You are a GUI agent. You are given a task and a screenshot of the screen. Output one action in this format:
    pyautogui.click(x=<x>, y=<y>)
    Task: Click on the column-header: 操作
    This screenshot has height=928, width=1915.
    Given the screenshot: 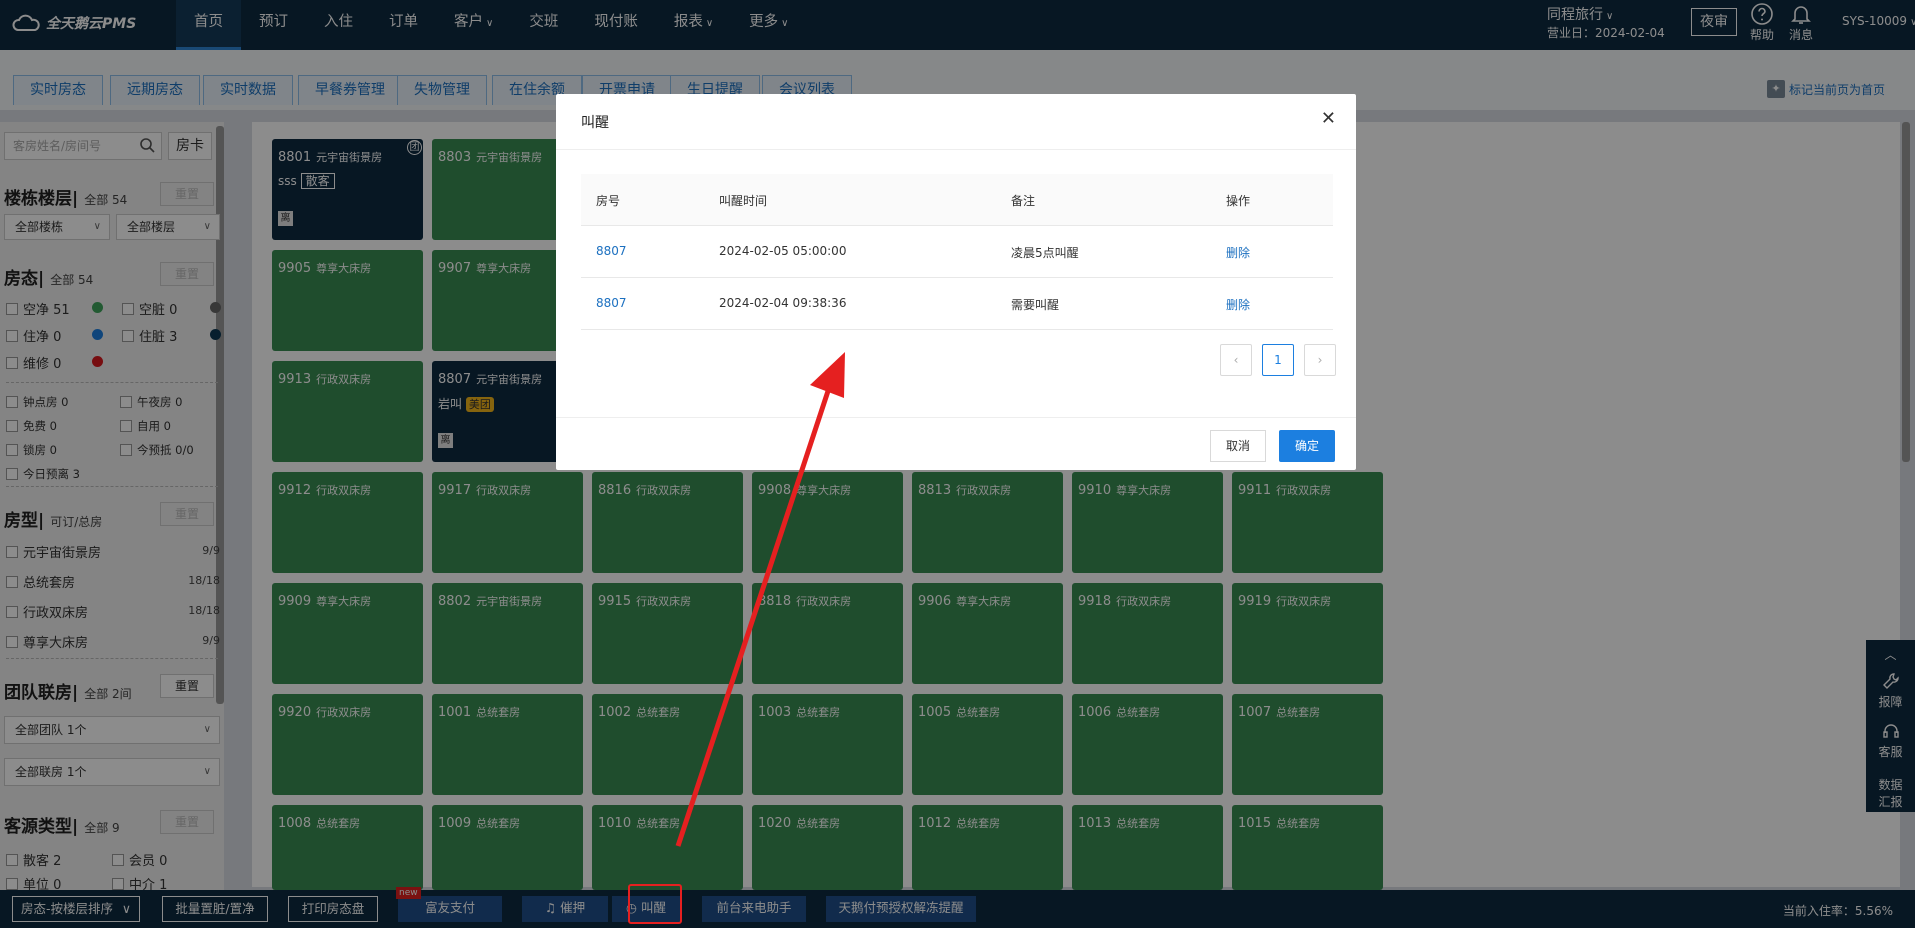 What is the action you would take?
    pyautogui.click(x=1238, y=201)
    